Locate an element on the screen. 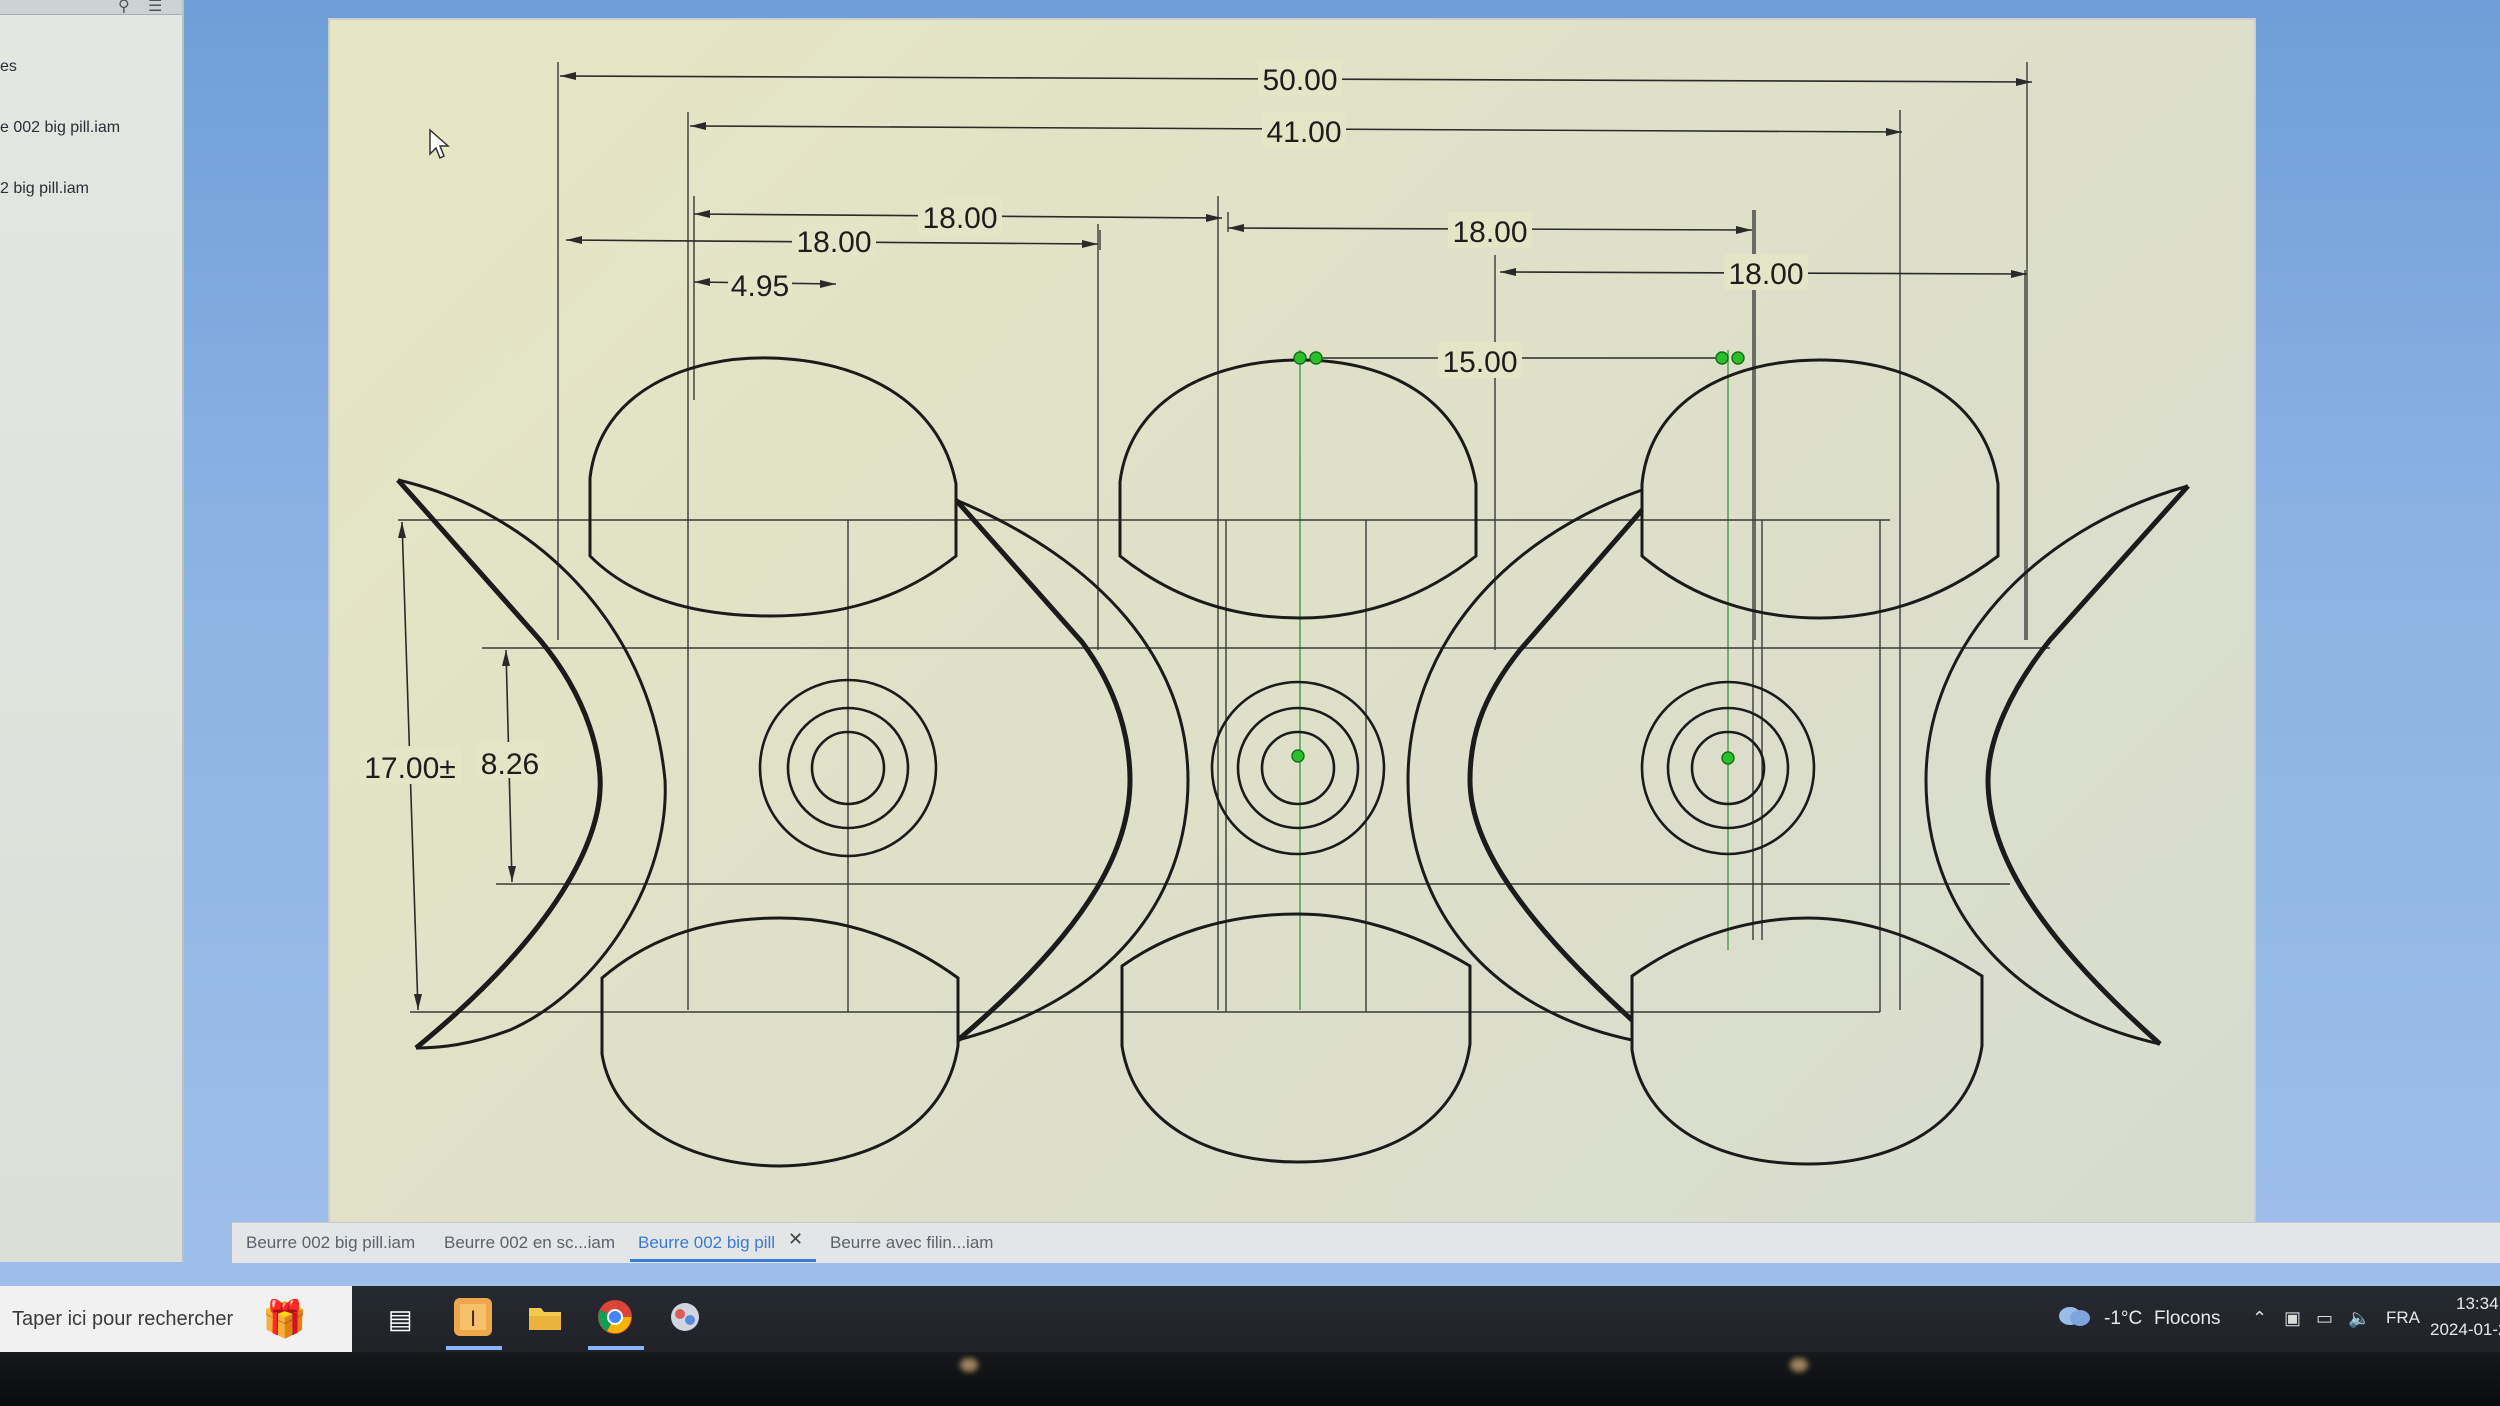  cloud-snow-icon is located at coordinates (2074, 1315).